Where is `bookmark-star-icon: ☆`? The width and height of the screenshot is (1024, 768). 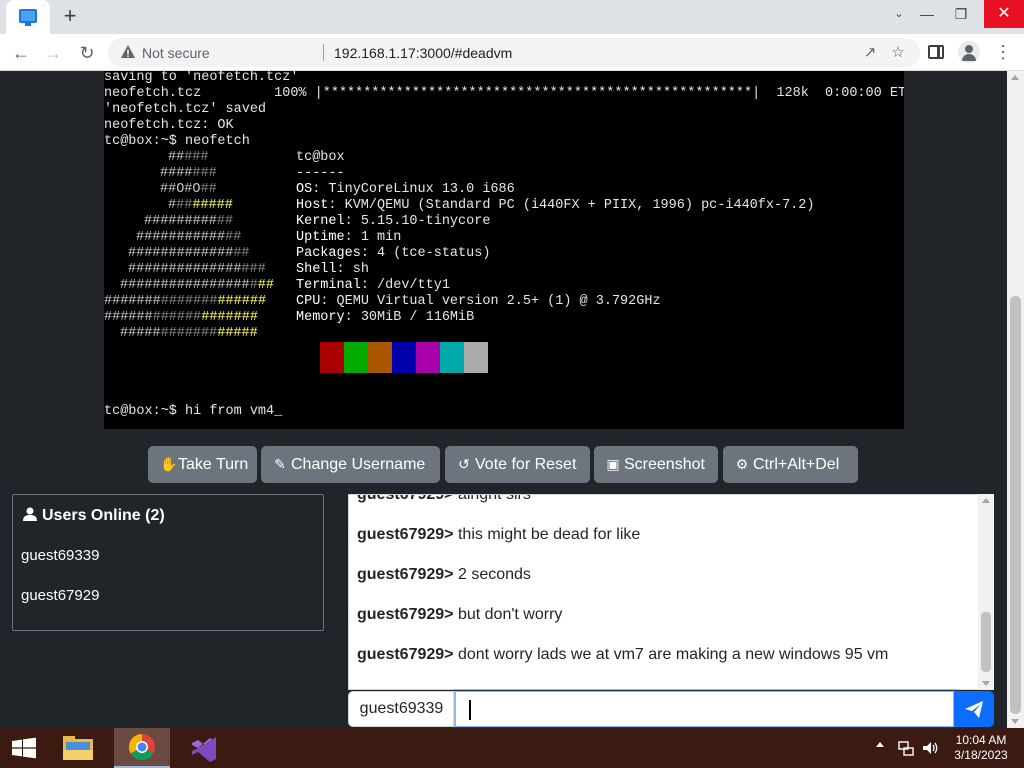
bookmark-star-icon: ☆ is located at coordinates (898, 53).